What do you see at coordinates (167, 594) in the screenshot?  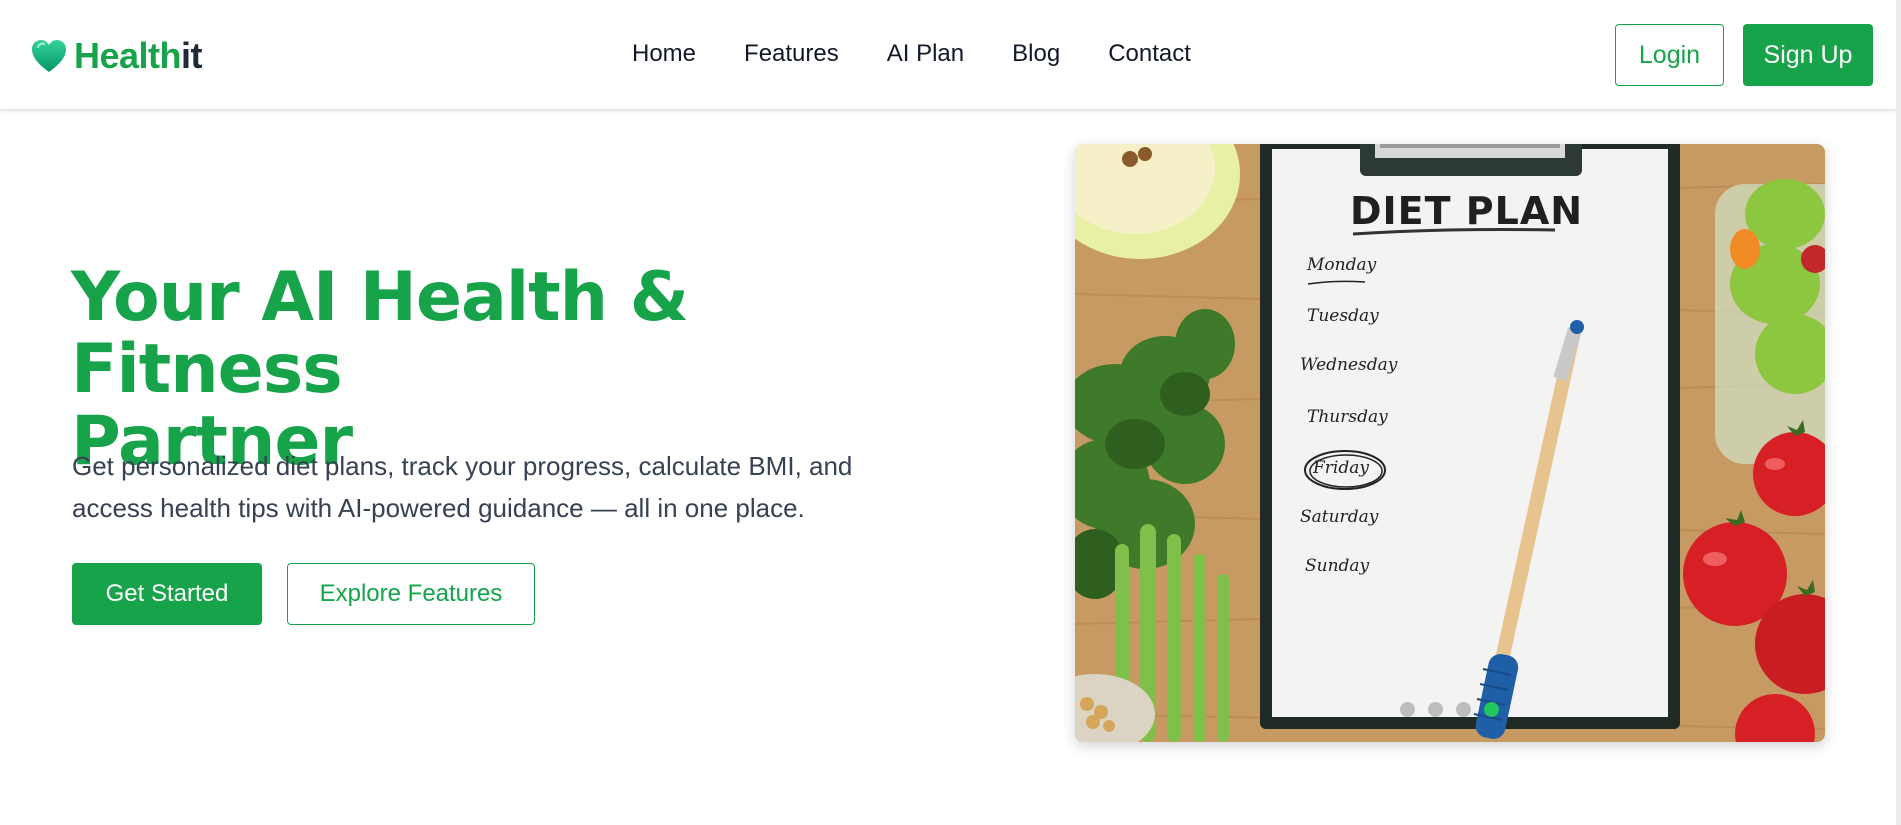 I see `get-started-button: Get Started` at bounding box center [167, 594].